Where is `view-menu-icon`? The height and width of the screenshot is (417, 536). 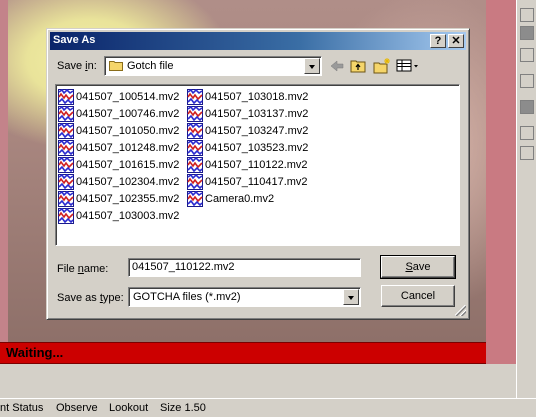
view-menu-icon is located at coordinates (408, 66).